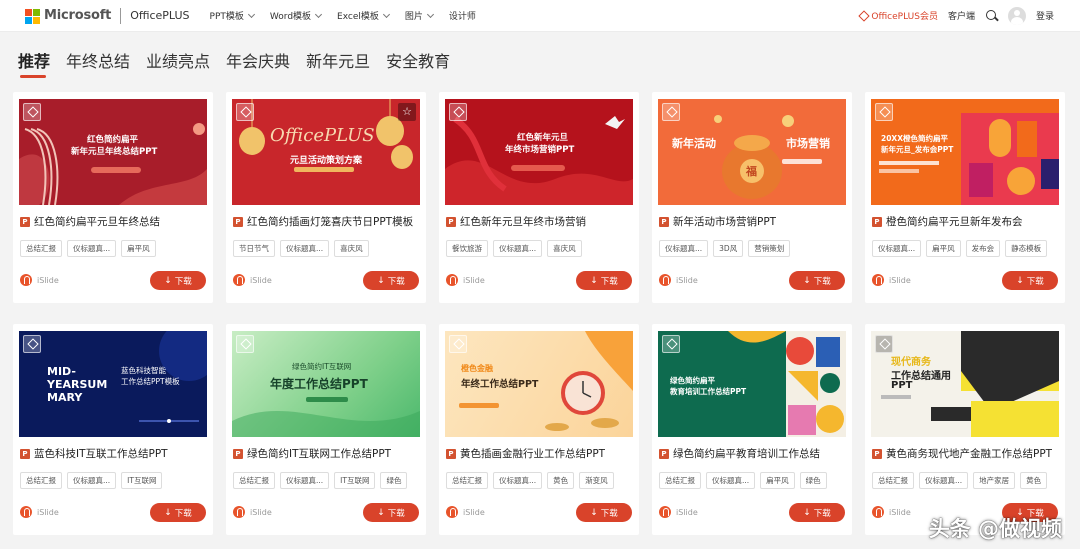 The width and height of the screenshot is (1080, 549). I want to click on template-thumbnail: ☆ OfficePLUS 元旦活动策划方案, so click(326, 152).